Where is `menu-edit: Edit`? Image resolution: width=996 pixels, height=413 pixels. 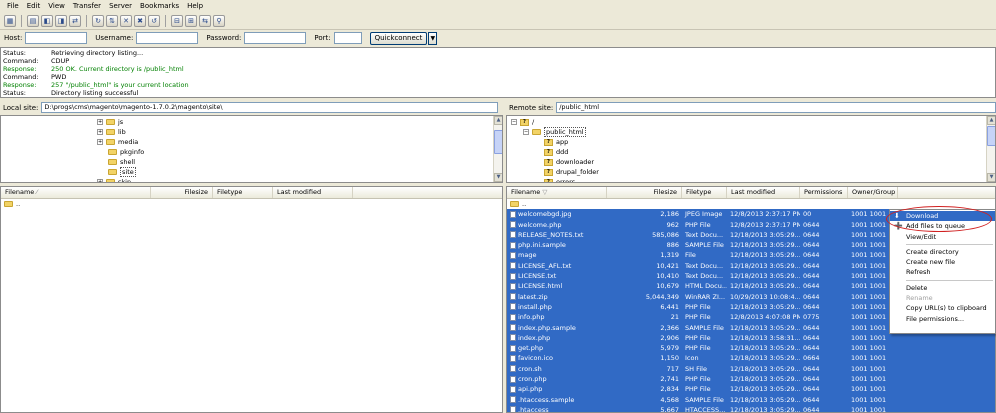 menu-edit: Edit is located at coordinates (34, 6).